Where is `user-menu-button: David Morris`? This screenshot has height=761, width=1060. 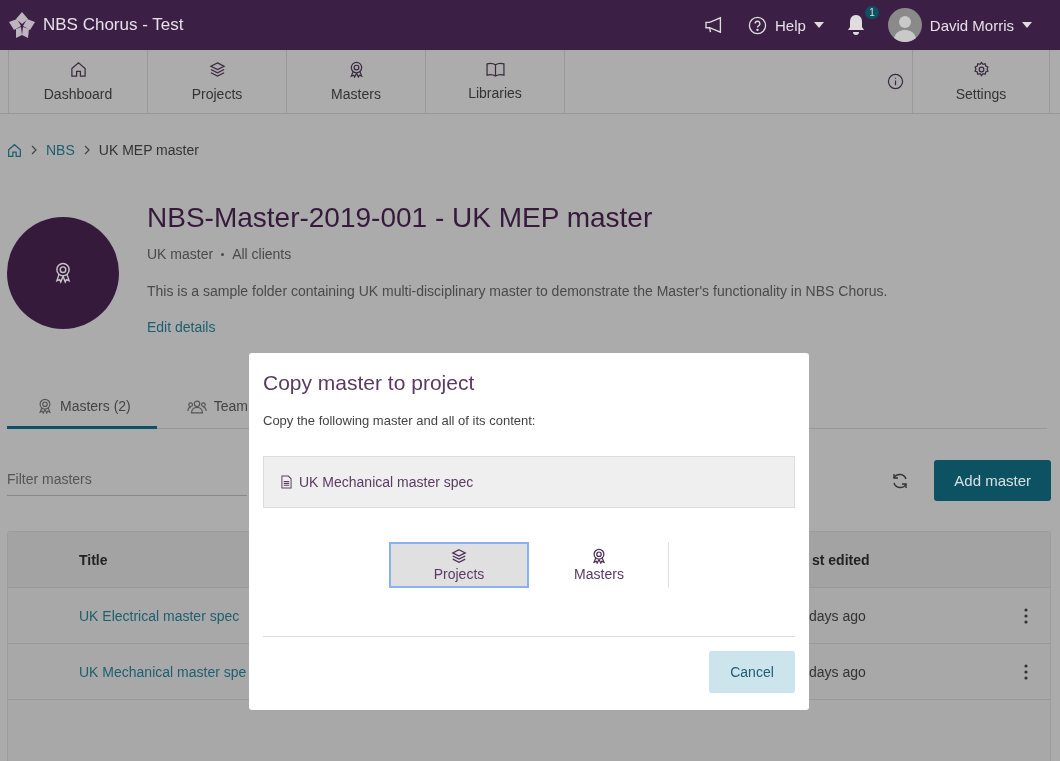
user-menu-button: David Morris is located at coordinates (959, 25).